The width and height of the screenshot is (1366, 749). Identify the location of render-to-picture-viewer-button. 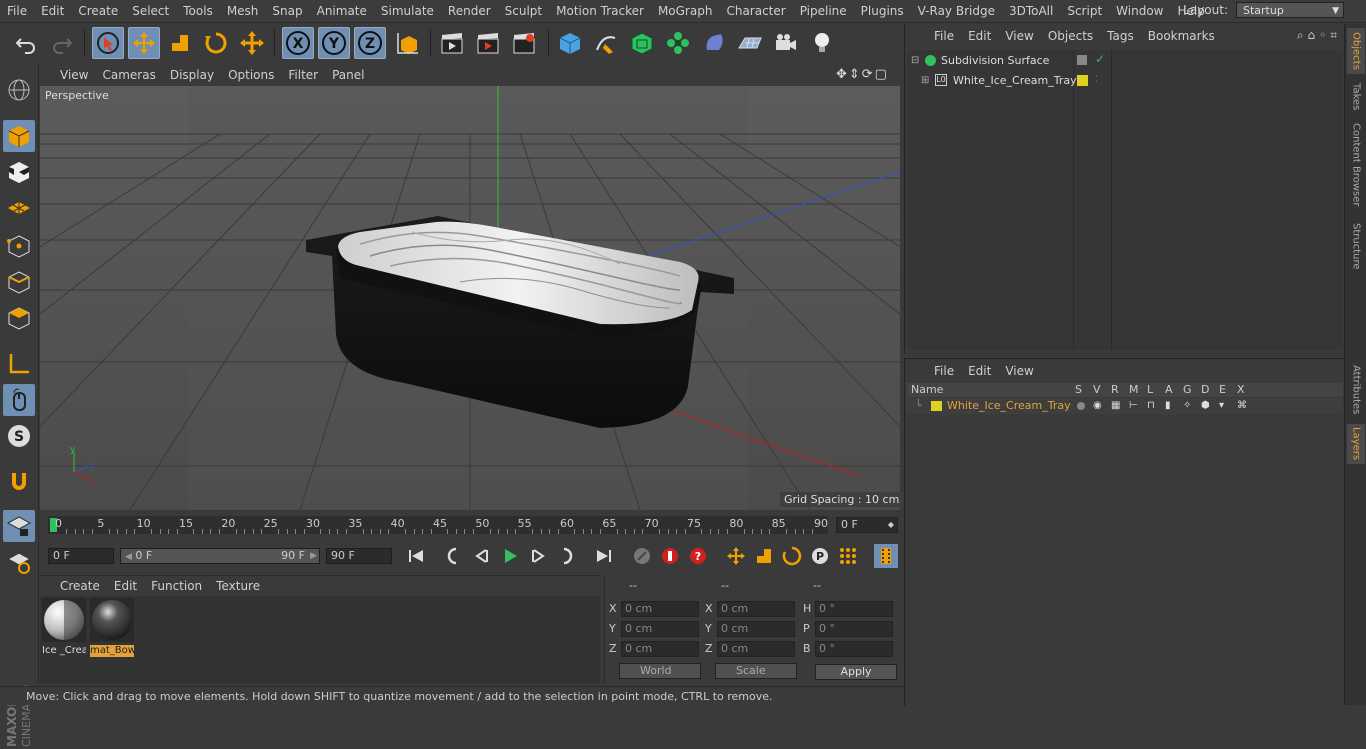
(488, 43).